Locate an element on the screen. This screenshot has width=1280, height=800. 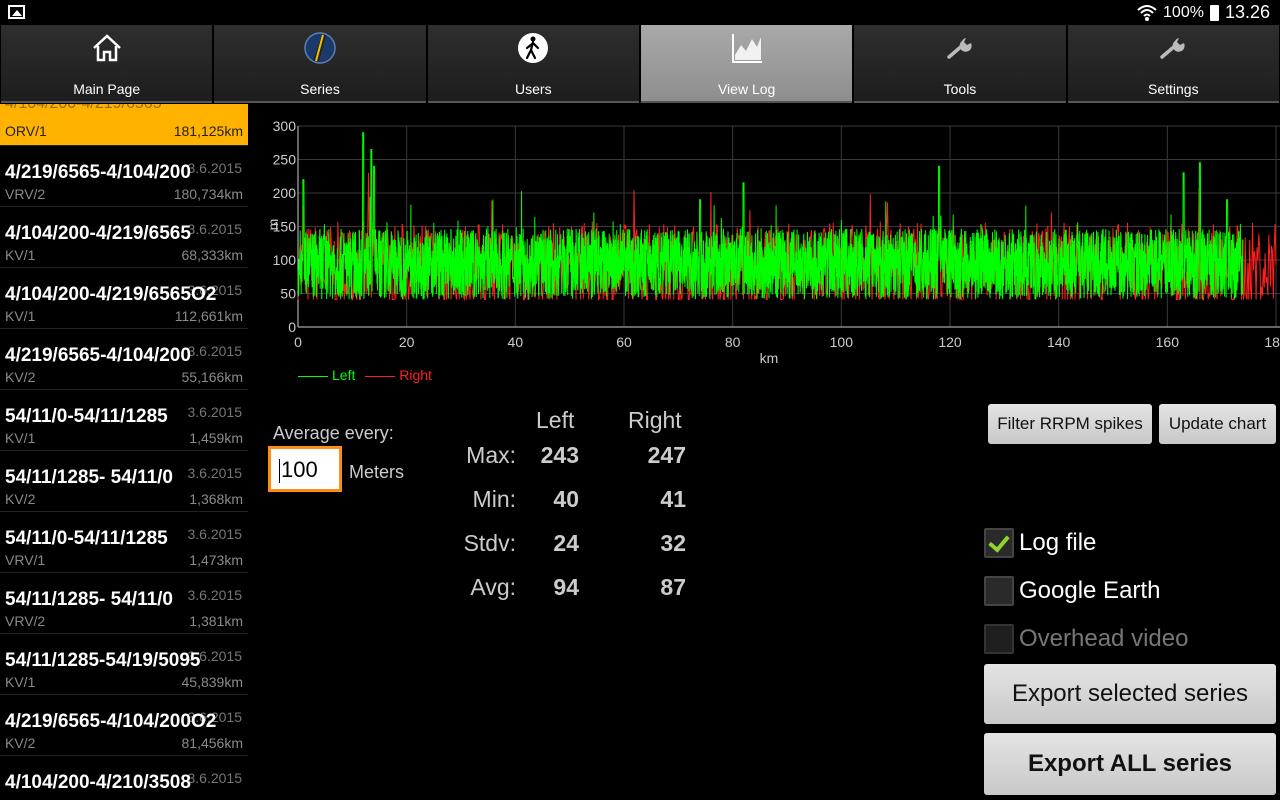
google-earth-label: Google Earth is located at coordinates (1090, 590).